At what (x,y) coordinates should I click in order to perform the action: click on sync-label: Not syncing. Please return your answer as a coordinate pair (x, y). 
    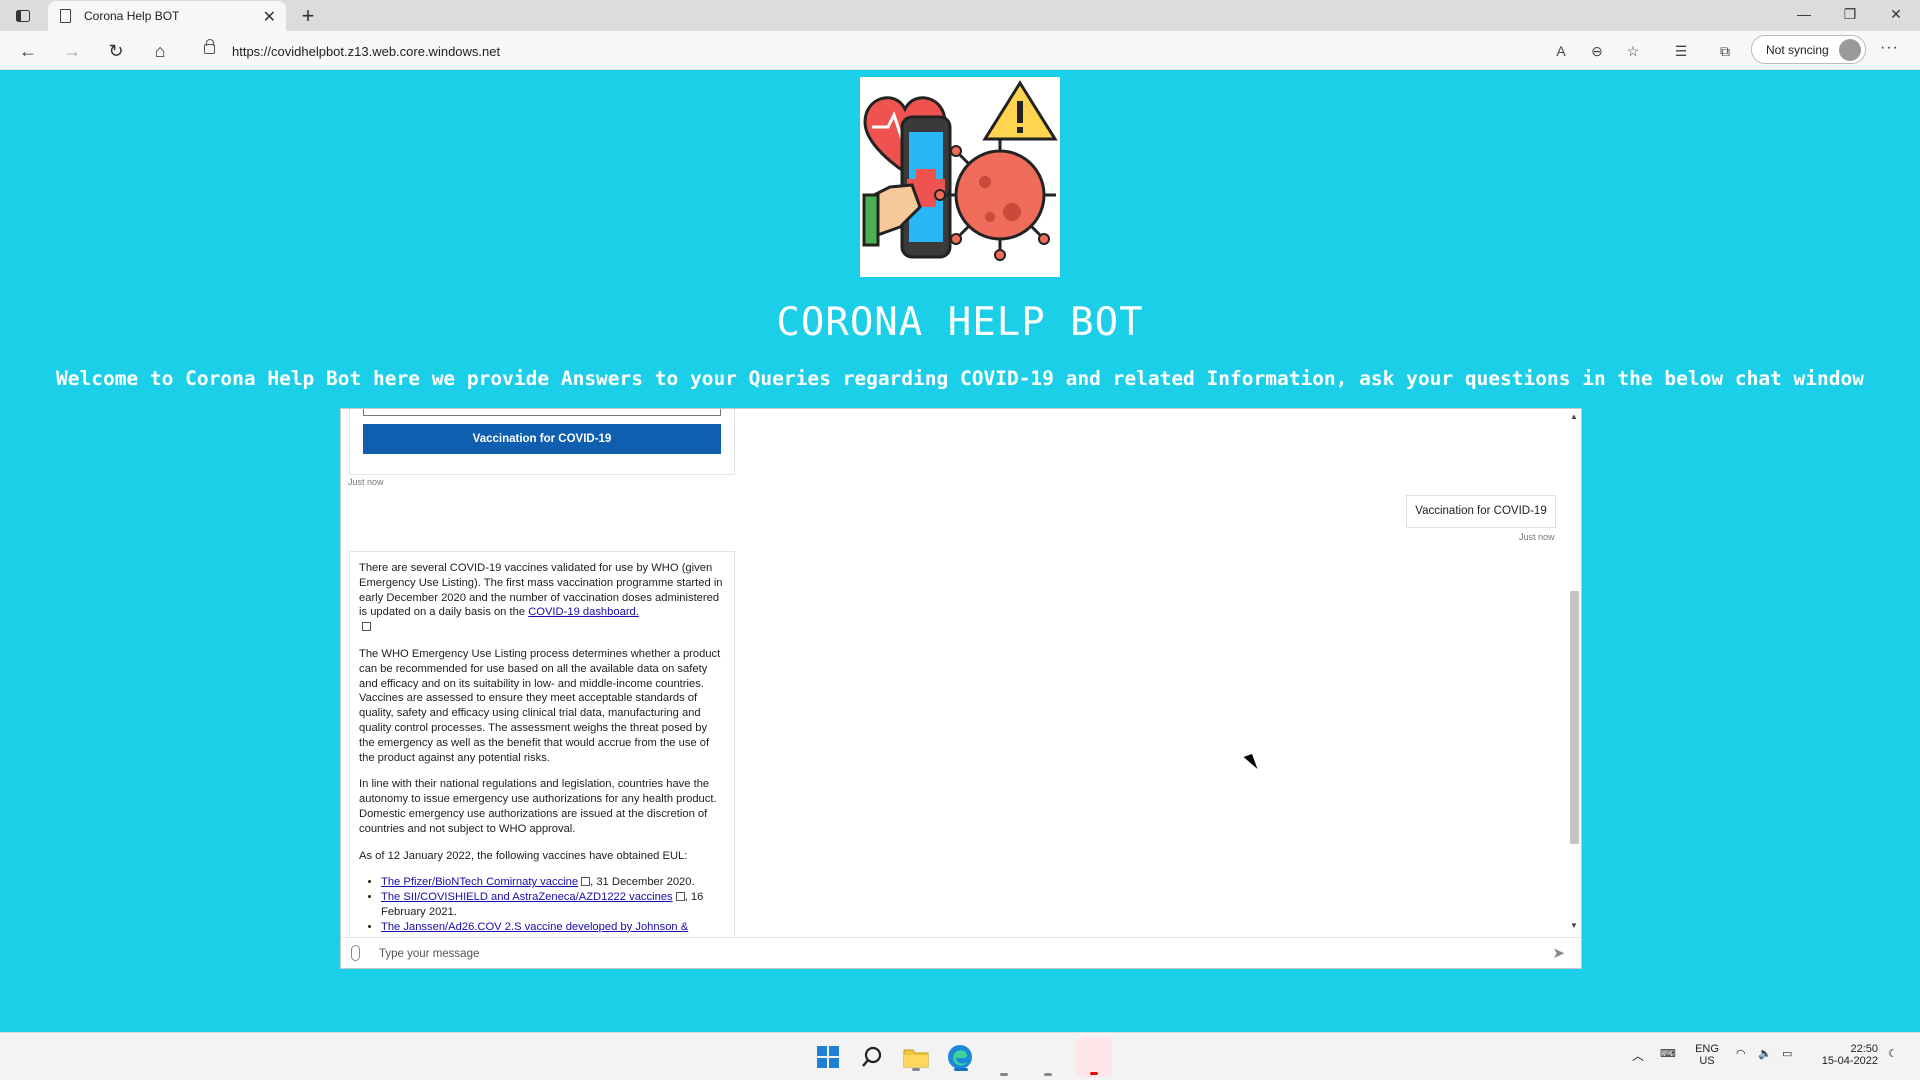
    Looking at the image, I should click on (1797, 50).